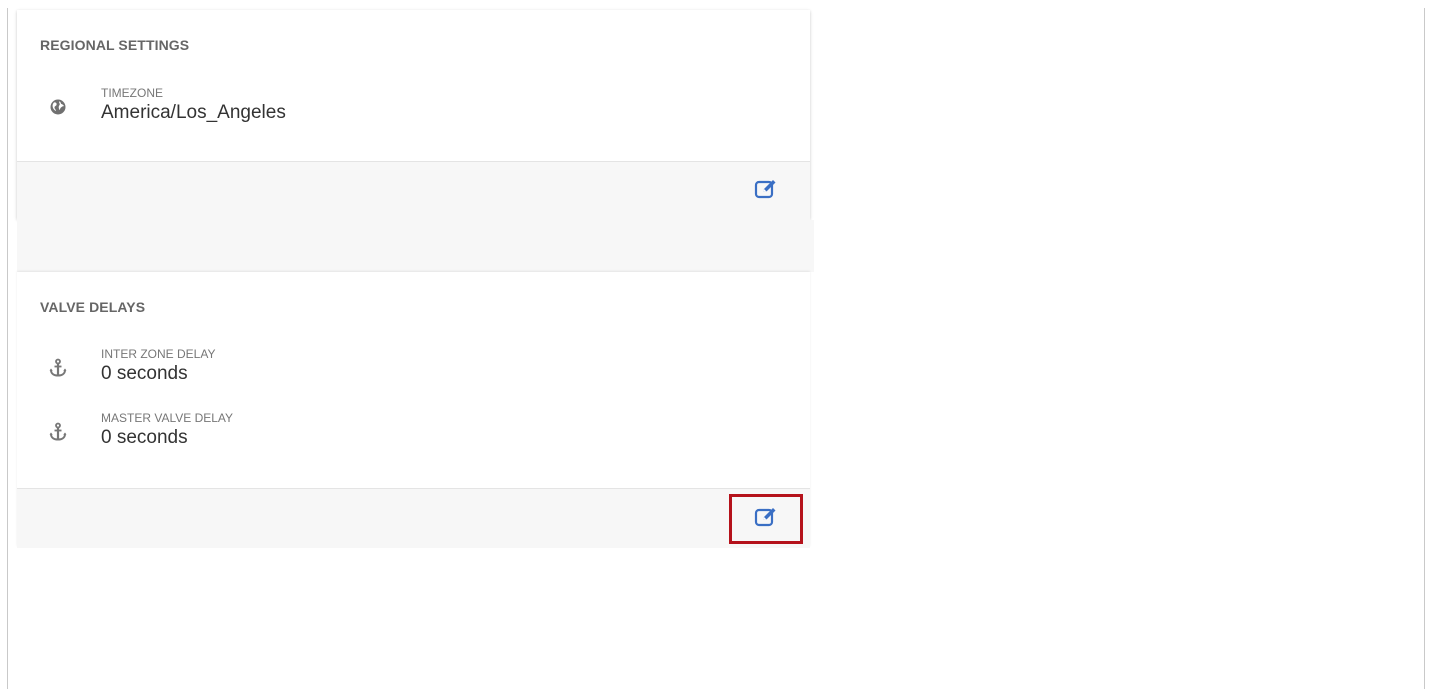 Image resolution: width=1432 pixels, height=689 pixels. Describe the element at coordinates (7, 348) in the screenshot. I see `window-border-left` at that location.